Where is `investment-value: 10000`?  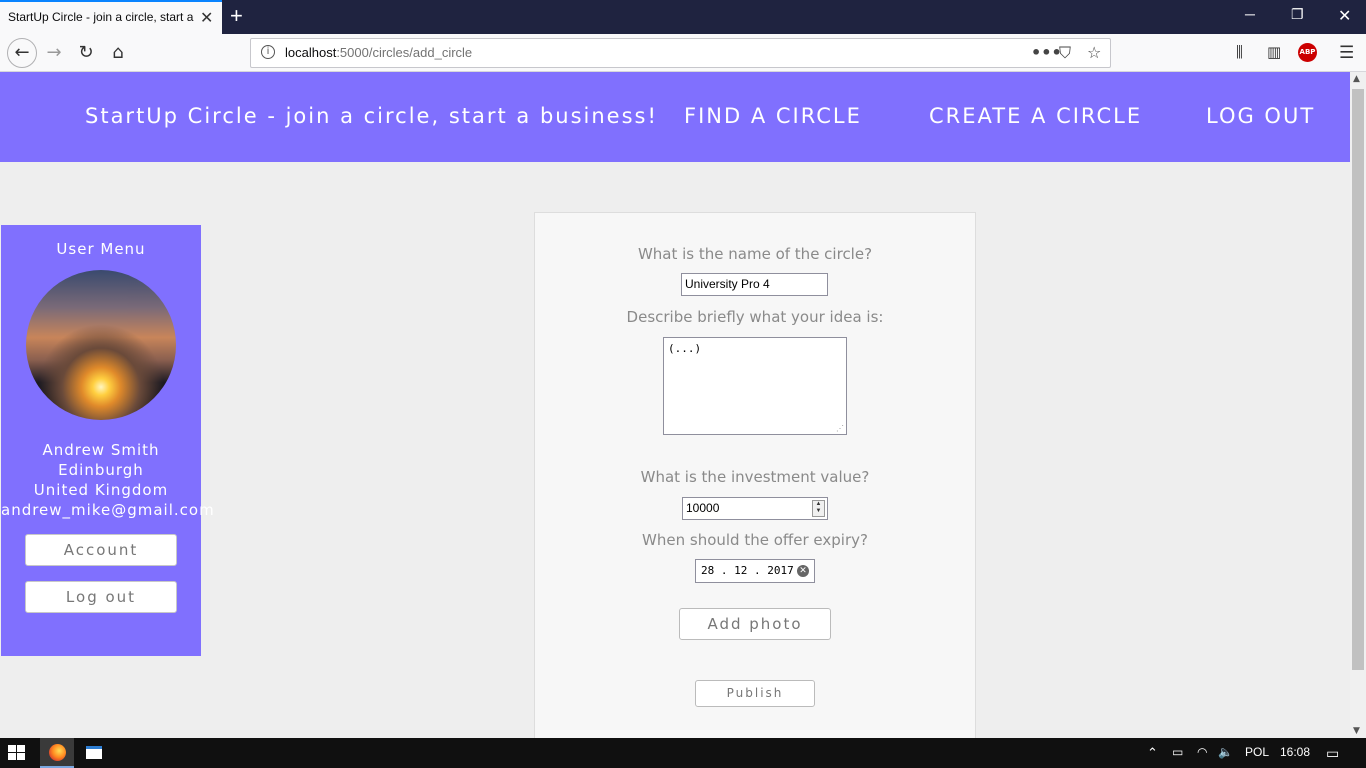
investment-value: 10000 is located at coordinates (703, 508).